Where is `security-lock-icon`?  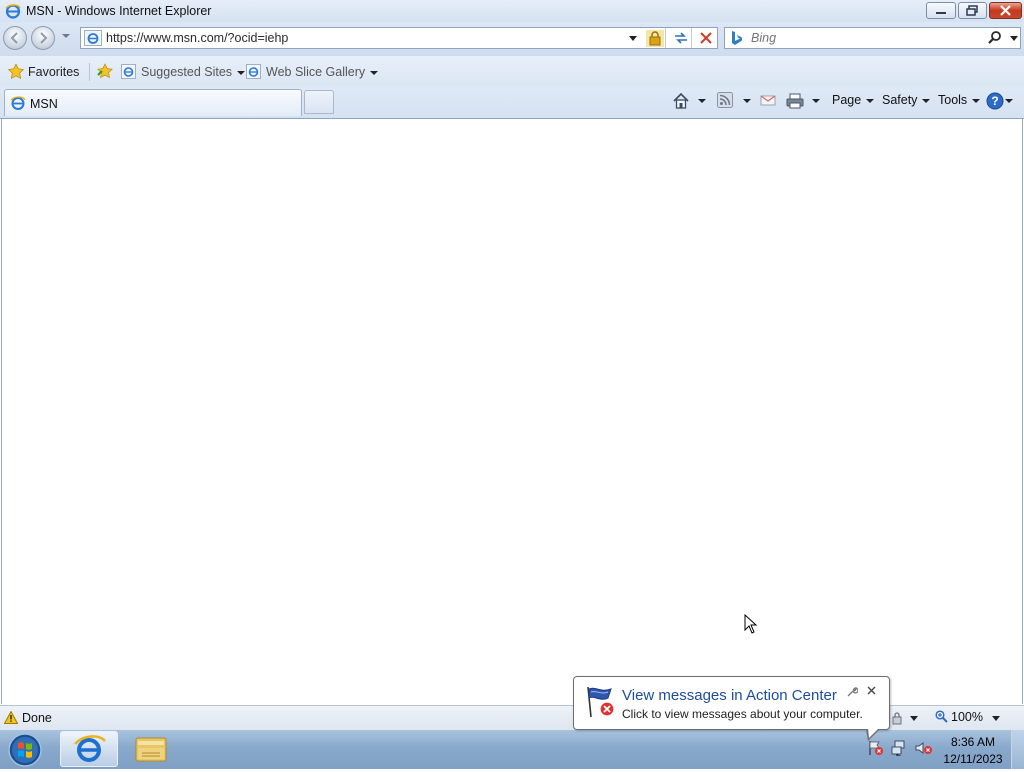
security-lock-icon is located at coordinates (655, 38).